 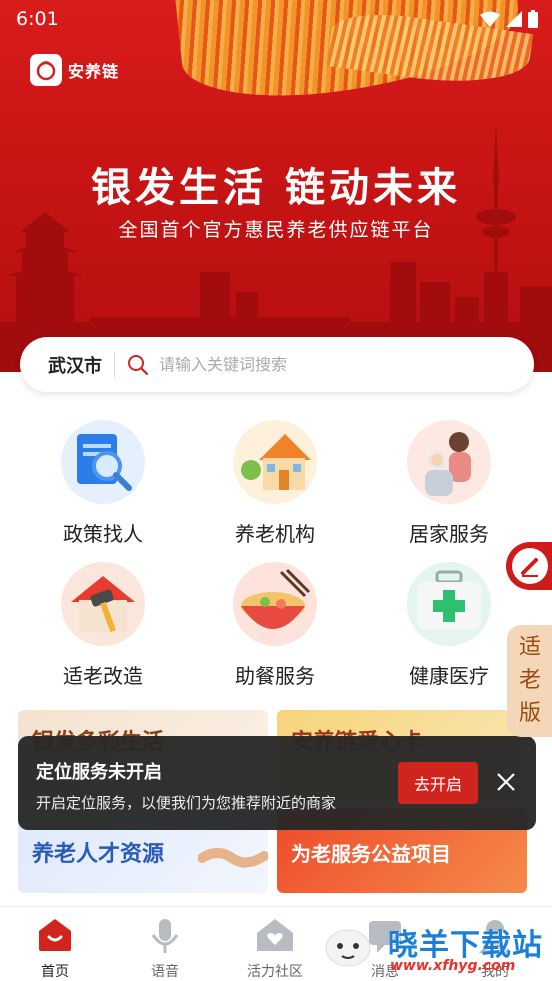 I want to click on elder-mode-button: 适 老 版, so click(x=529, y=681).